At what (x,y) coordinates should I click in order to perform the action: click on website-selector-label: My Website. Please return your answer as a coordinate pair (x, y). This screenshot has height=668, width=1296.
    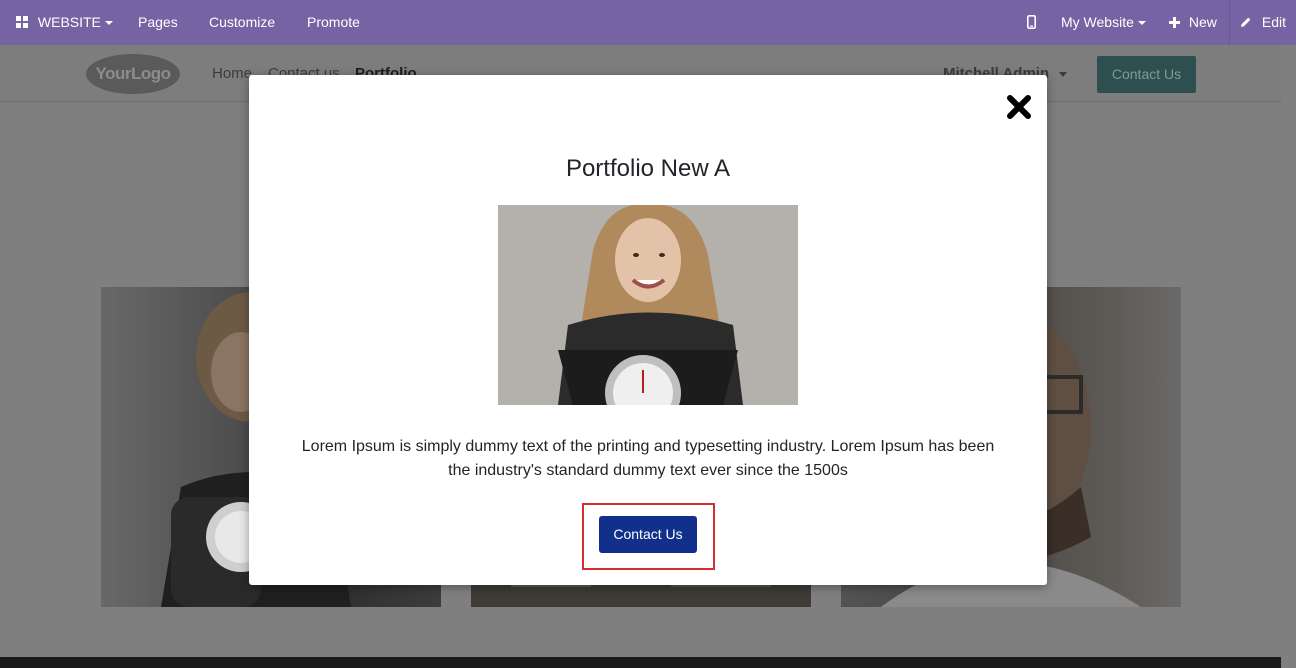
    Looking at the image, I should click on (1103, 22).